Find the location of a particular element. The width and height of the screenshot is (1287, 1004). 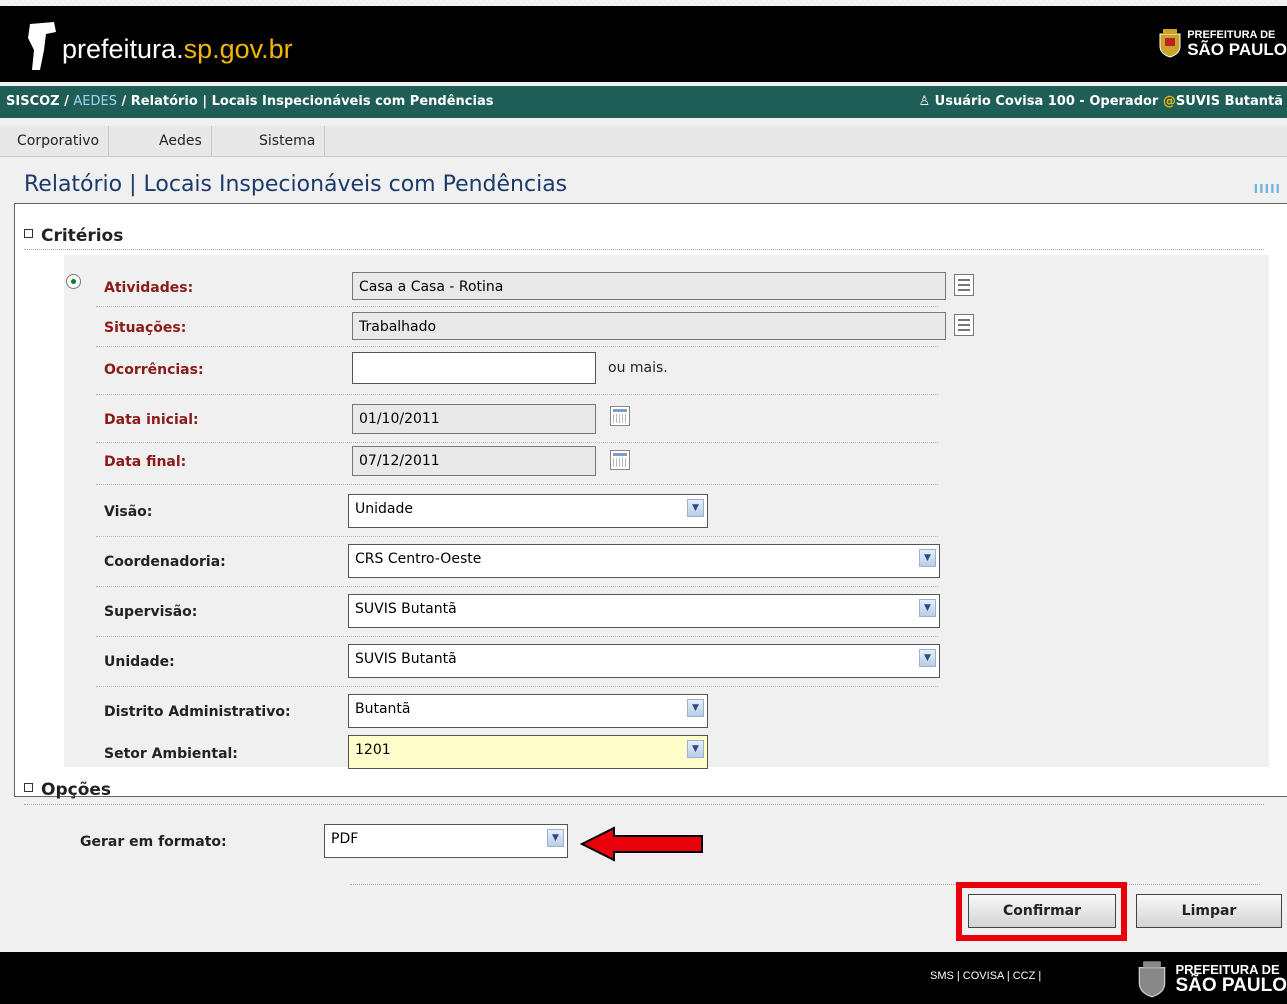

section-criterios: Critérios is located at coordinates (73, 236).